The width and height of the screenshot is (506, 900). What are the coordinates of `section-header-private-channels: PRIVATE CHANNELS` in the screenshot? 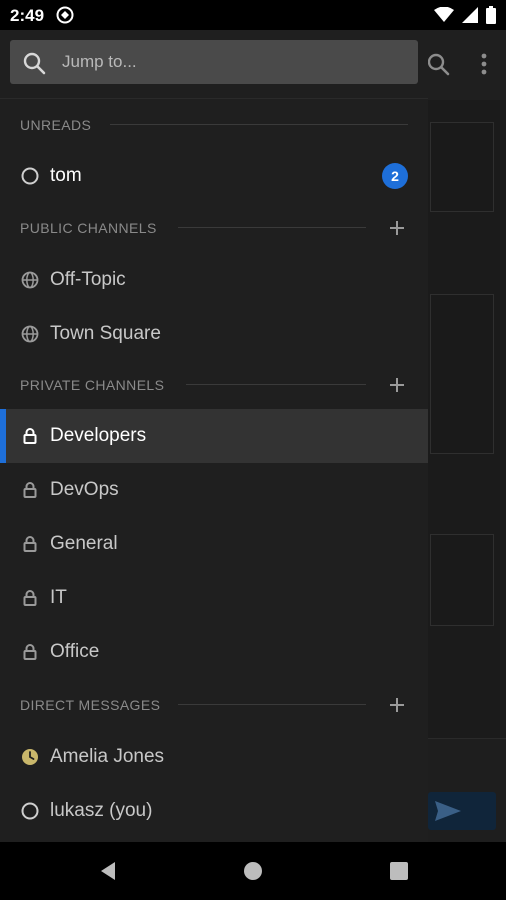 It's located at (214, 385).